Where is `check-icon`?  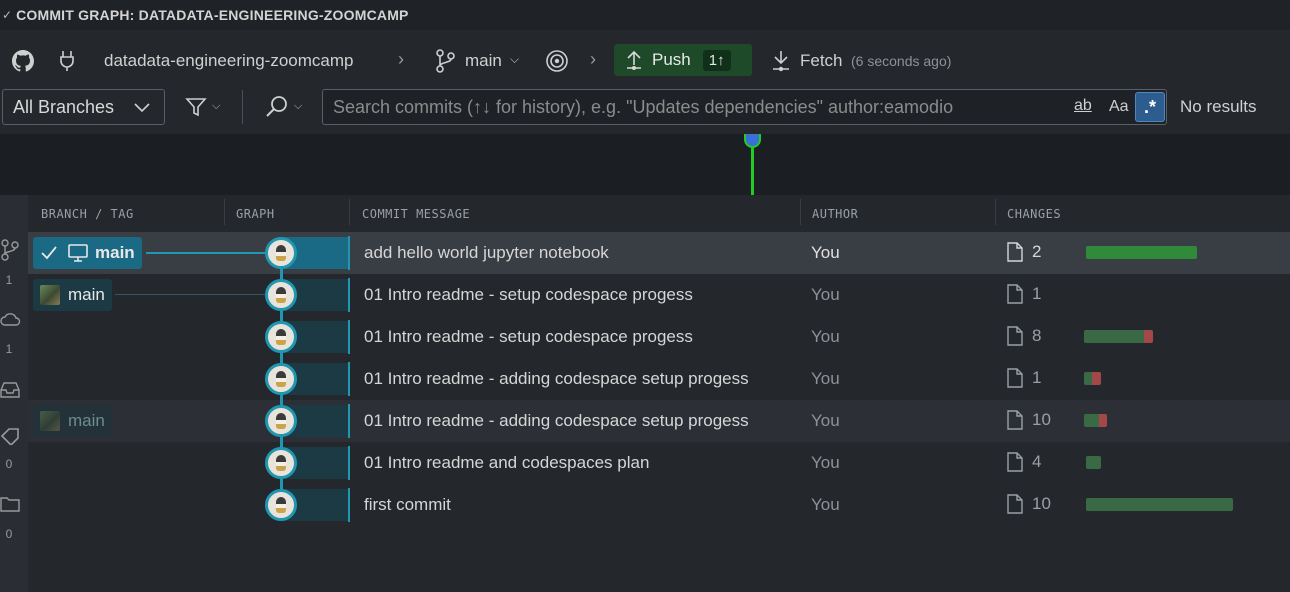
check-icon is located at coordinates (49, 253).